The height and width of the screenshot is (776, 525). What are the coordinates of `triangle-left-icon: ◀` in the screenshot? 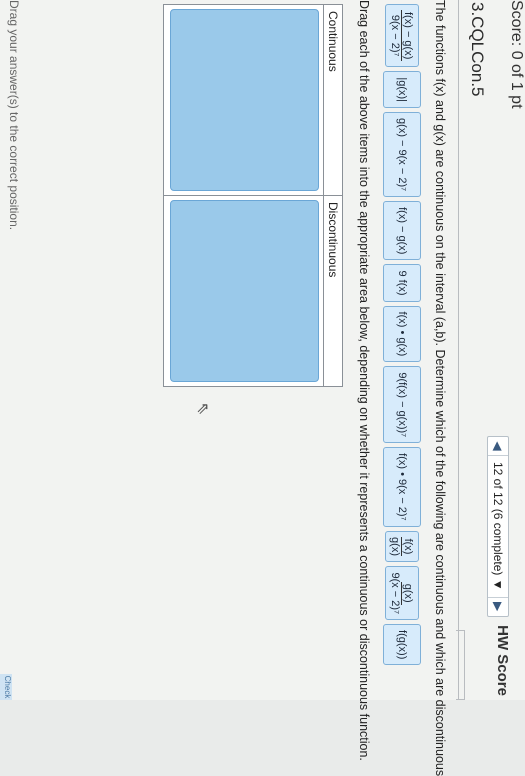 It's located at (498, 446).